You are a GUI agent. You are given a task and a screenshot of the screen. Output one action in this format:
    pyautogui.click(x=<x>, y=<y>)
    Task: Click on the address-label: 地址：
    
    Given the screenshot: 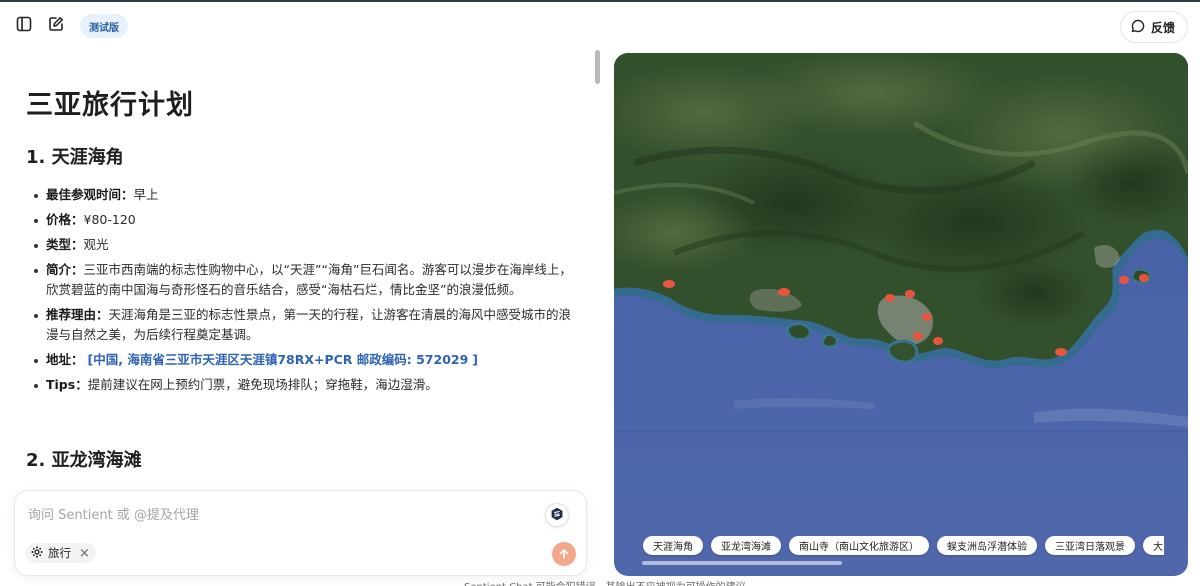 What is the action you would take?
    pyautogui.click(x=65, y=359)
    